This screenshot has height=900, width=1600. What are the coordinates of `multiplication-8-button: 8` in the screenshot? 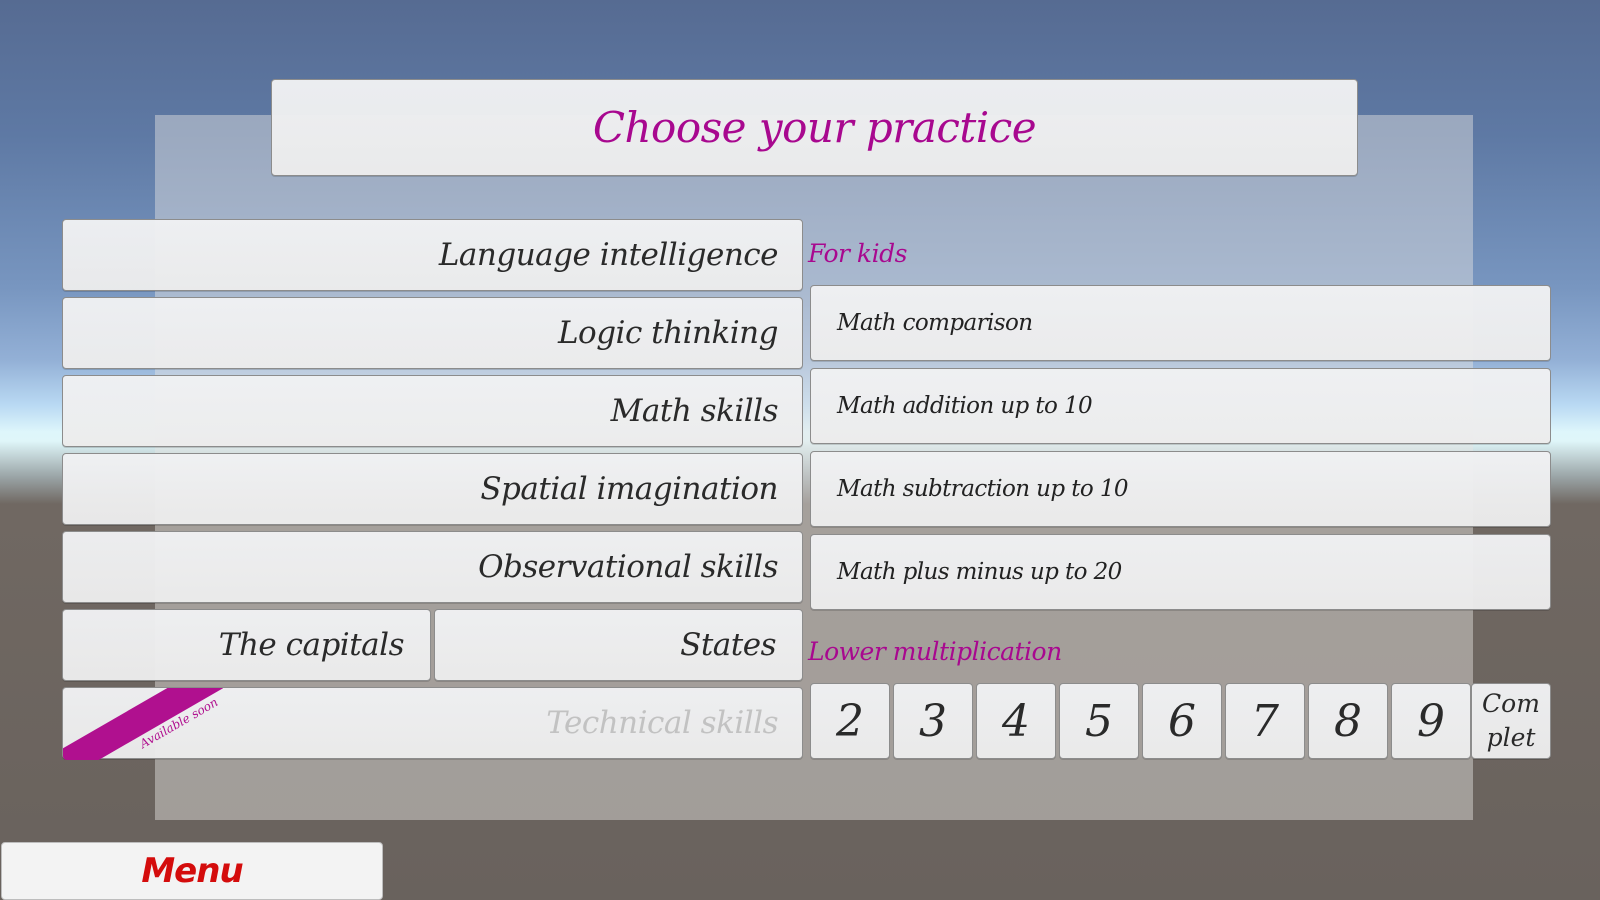 It's located at (1348, 721).